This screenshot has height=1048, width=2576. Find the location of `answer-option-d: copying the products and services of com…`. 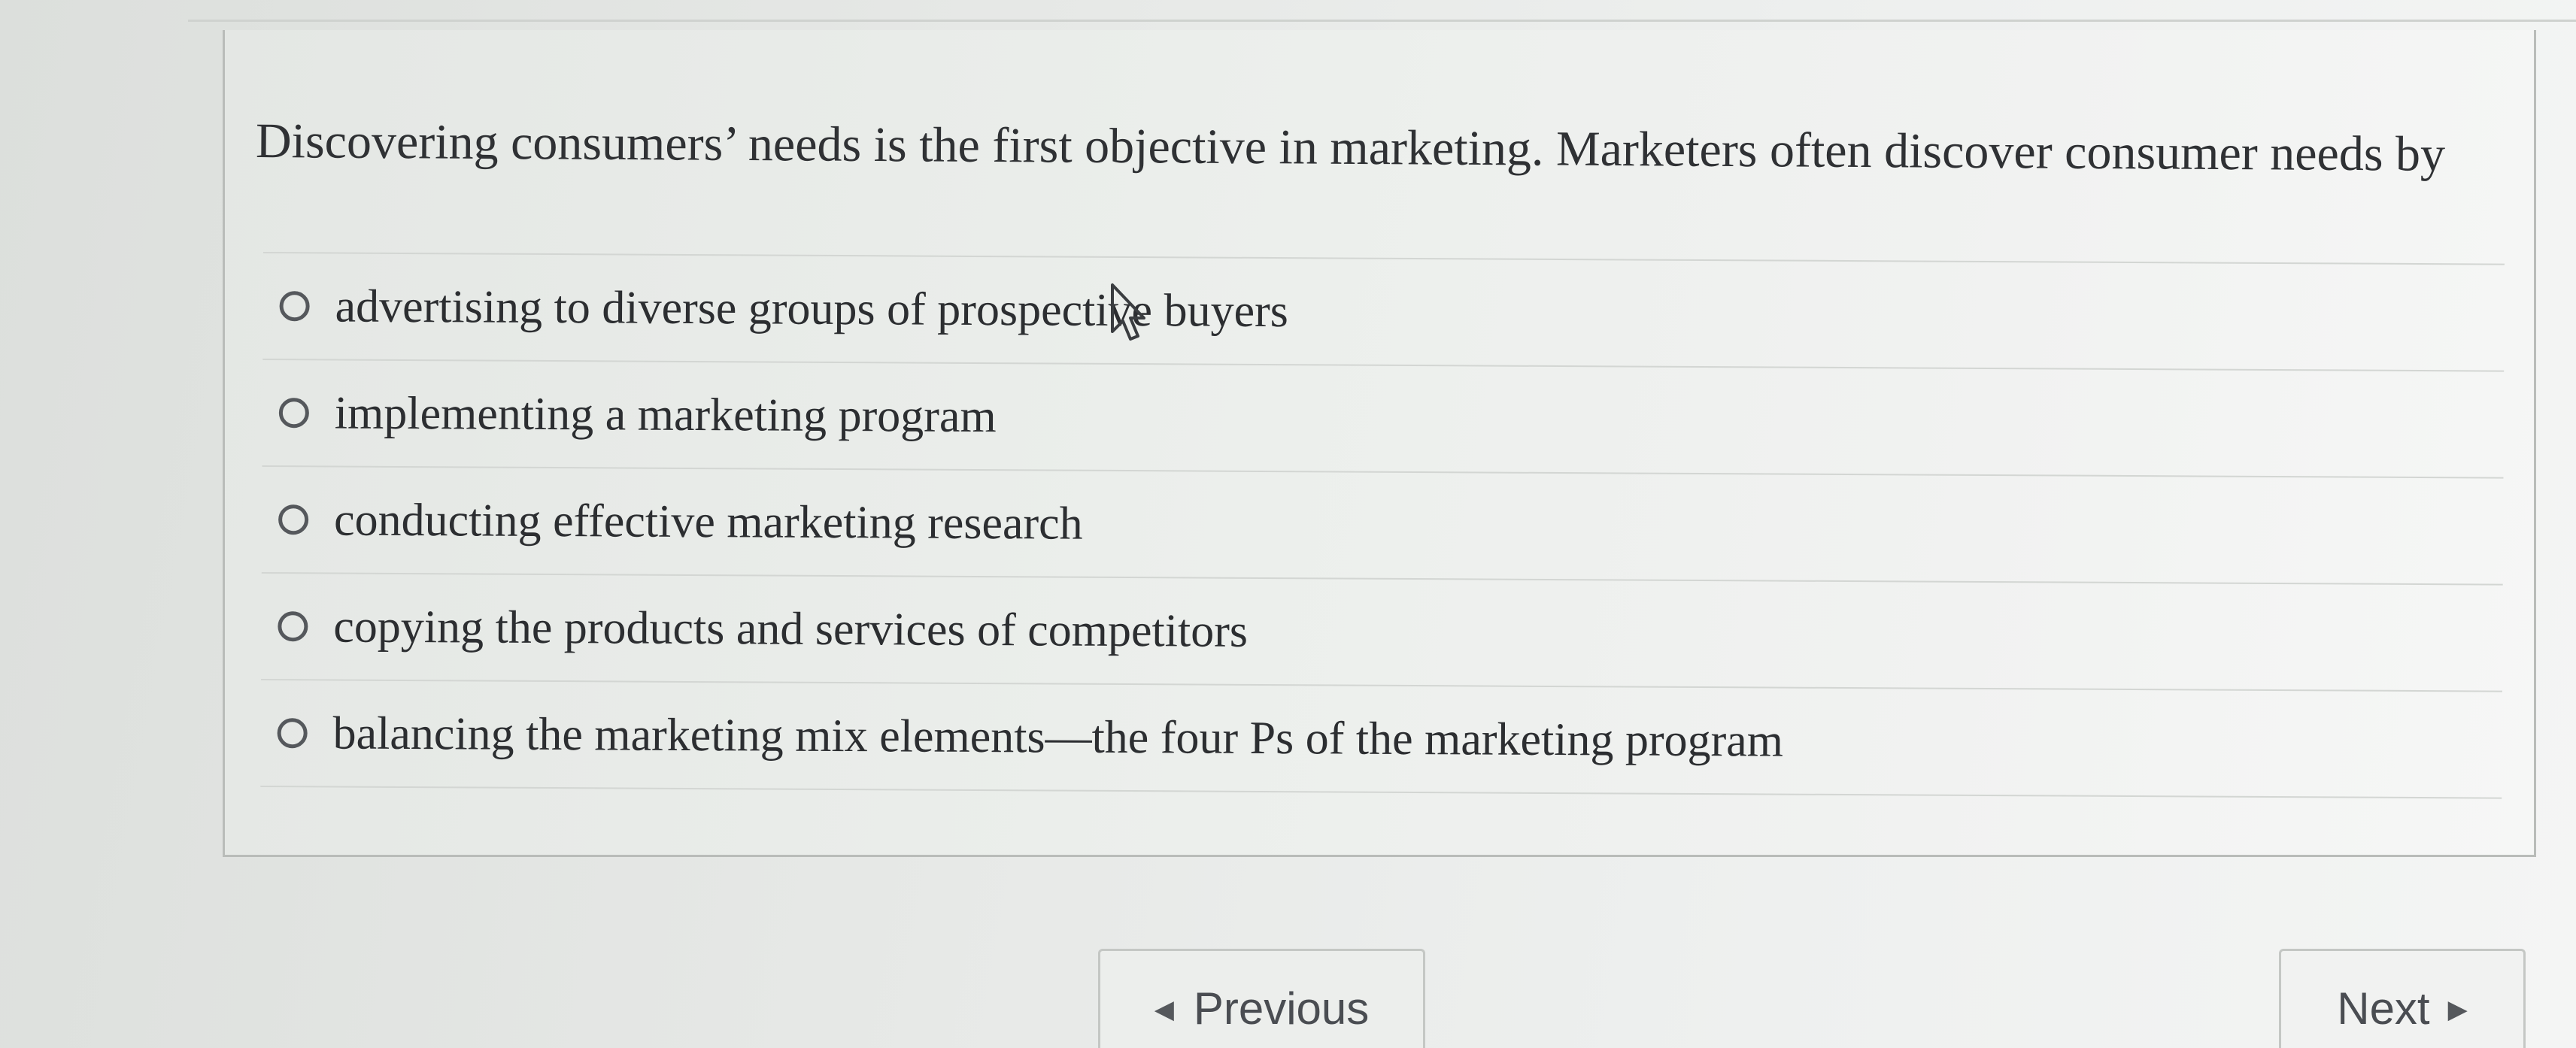

answer-option-d: copying the products and services of com… is located at coordinates (1382, 633).